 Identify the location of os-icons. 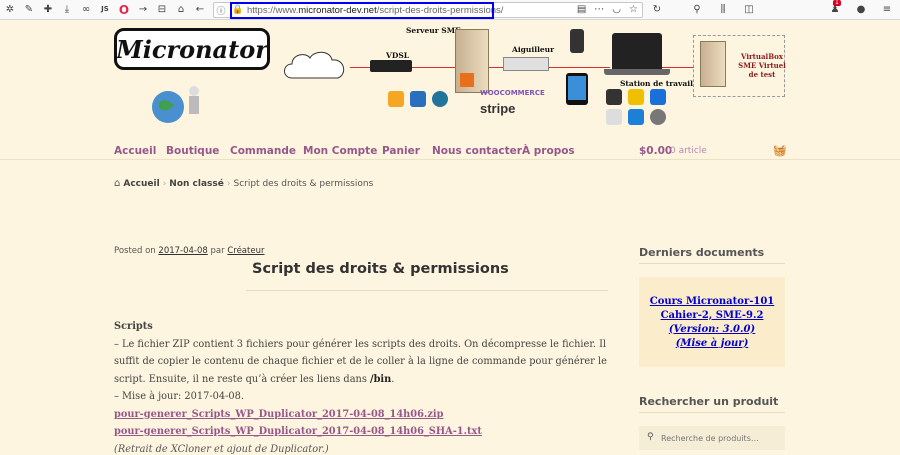
(637, 107).